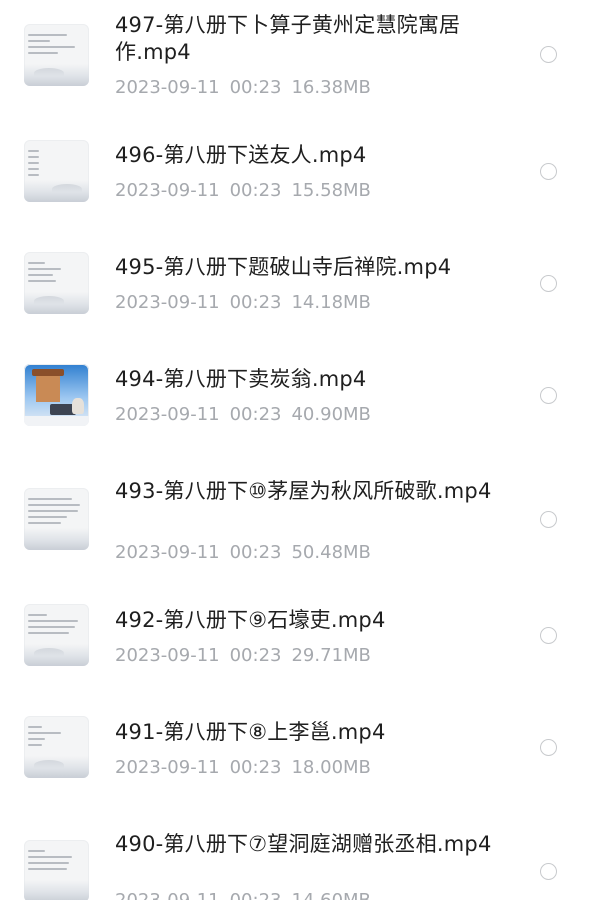 The width and height of the screenshot is (589, 900). I want to click on file-size: 40.90MB, so click(331, 414).